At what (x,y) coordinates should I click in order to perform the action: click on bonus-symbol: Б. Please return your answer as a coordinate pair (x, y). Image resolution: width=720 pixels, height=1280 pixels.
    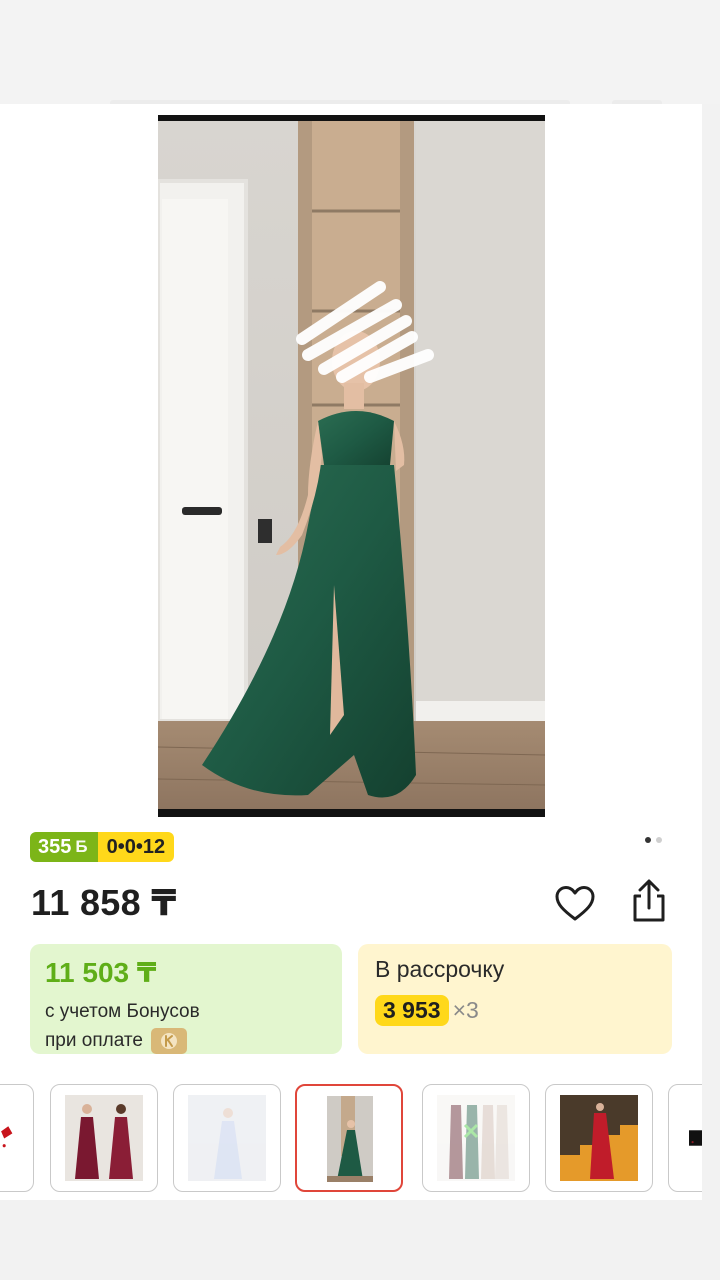
    Looking at the image, I should click on (81, 846).